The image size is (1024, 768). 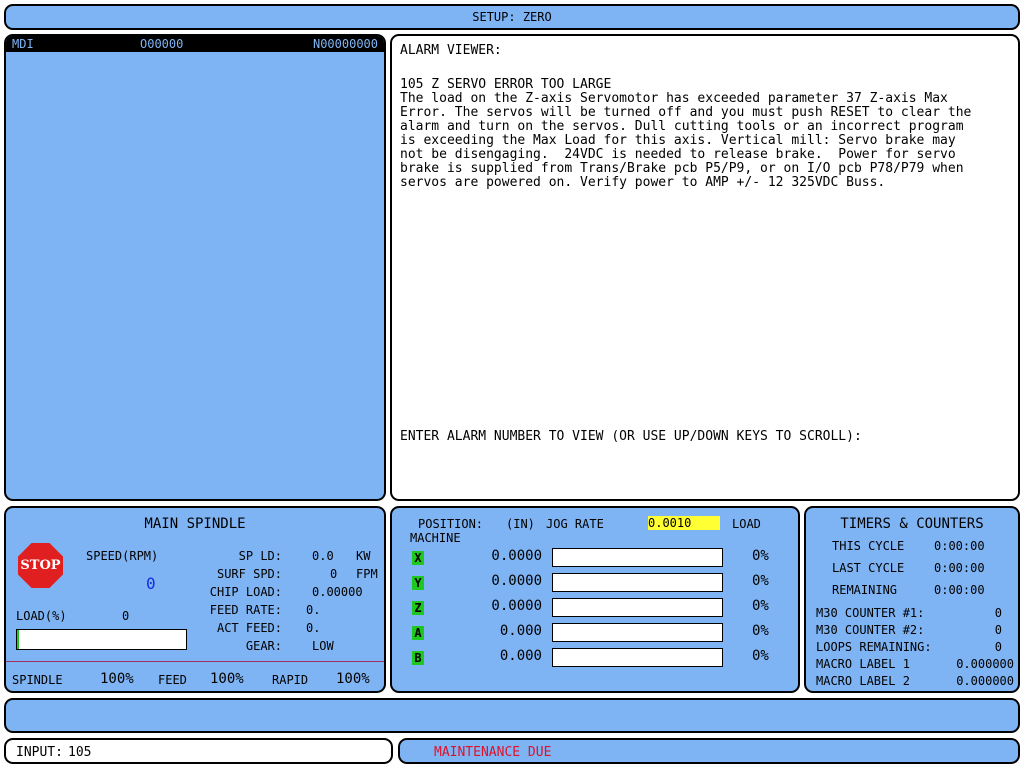 What do you see at coordinates (263, 646) in the screenshot?
I see `gear-label: GEAR:` at bounding box center [263, 646].